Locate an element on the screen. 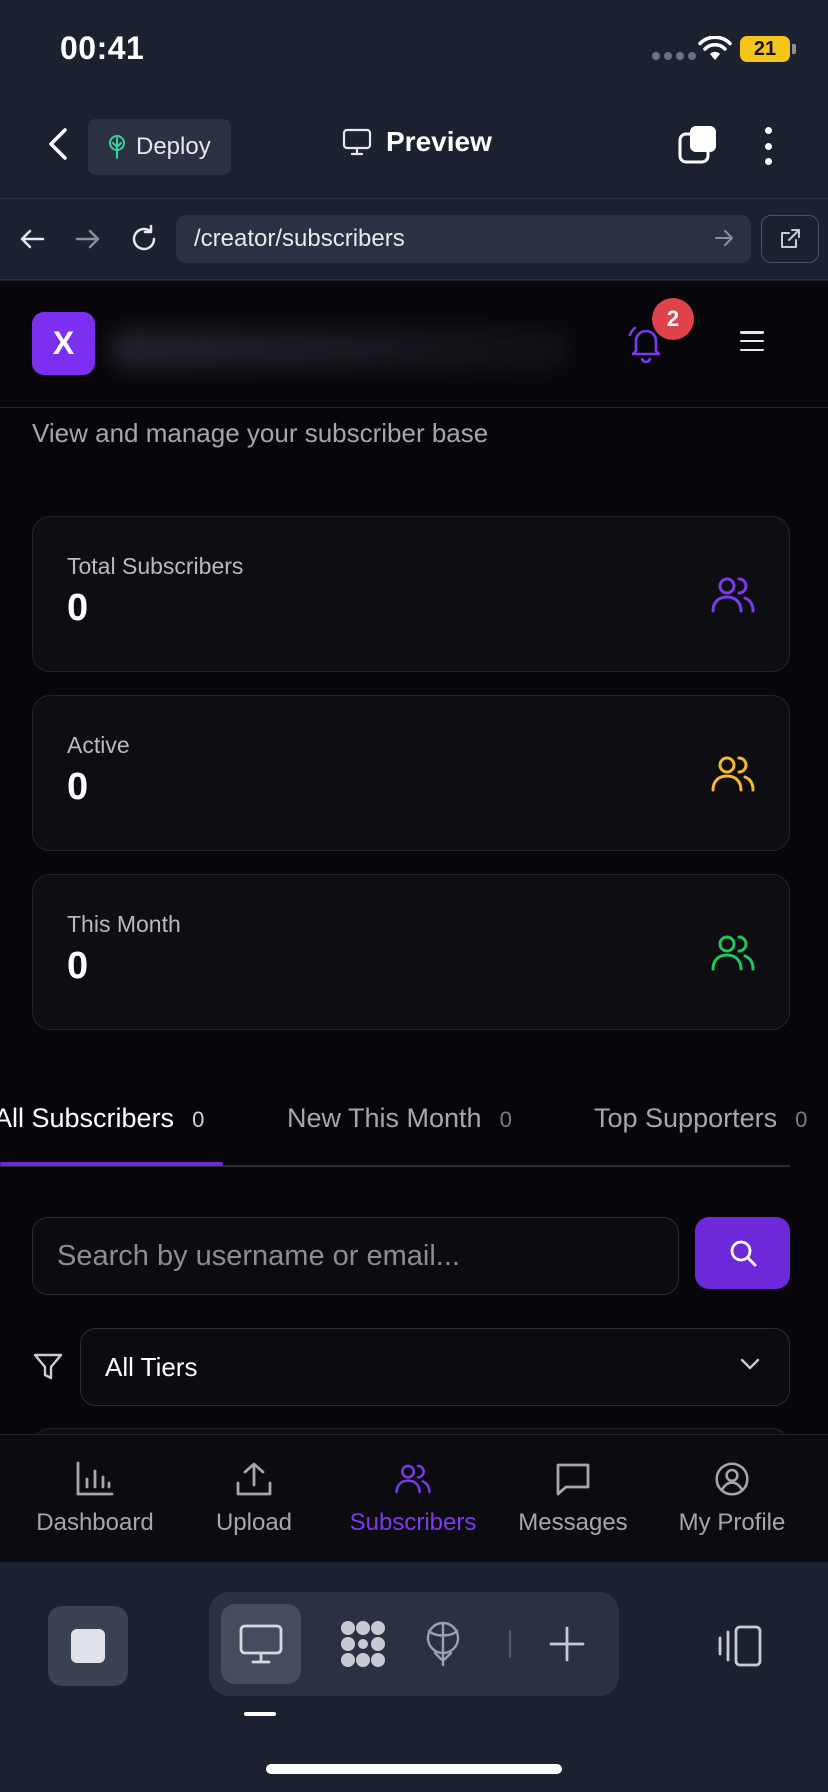 The height and width of the screenshot is (1792, 828). tab-label: Top Supporters is located at coordinates (686, 1118).